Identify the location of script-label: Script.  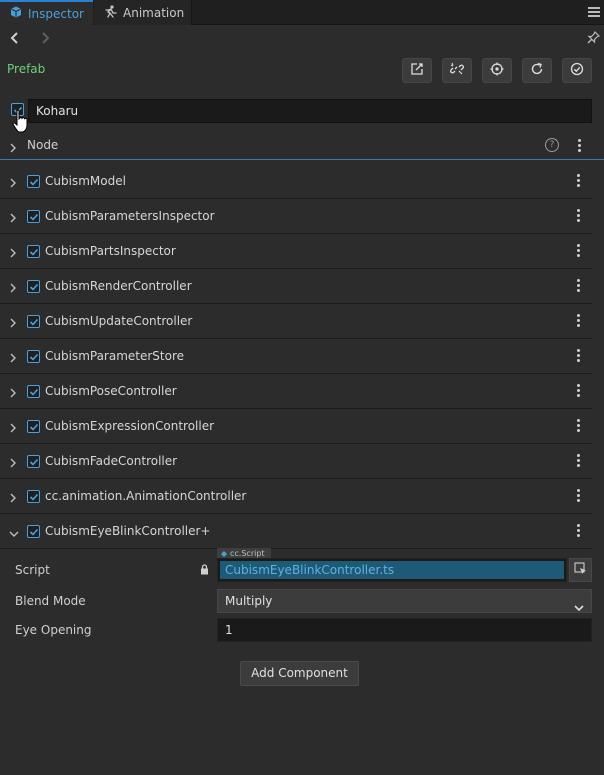
(32, 570).